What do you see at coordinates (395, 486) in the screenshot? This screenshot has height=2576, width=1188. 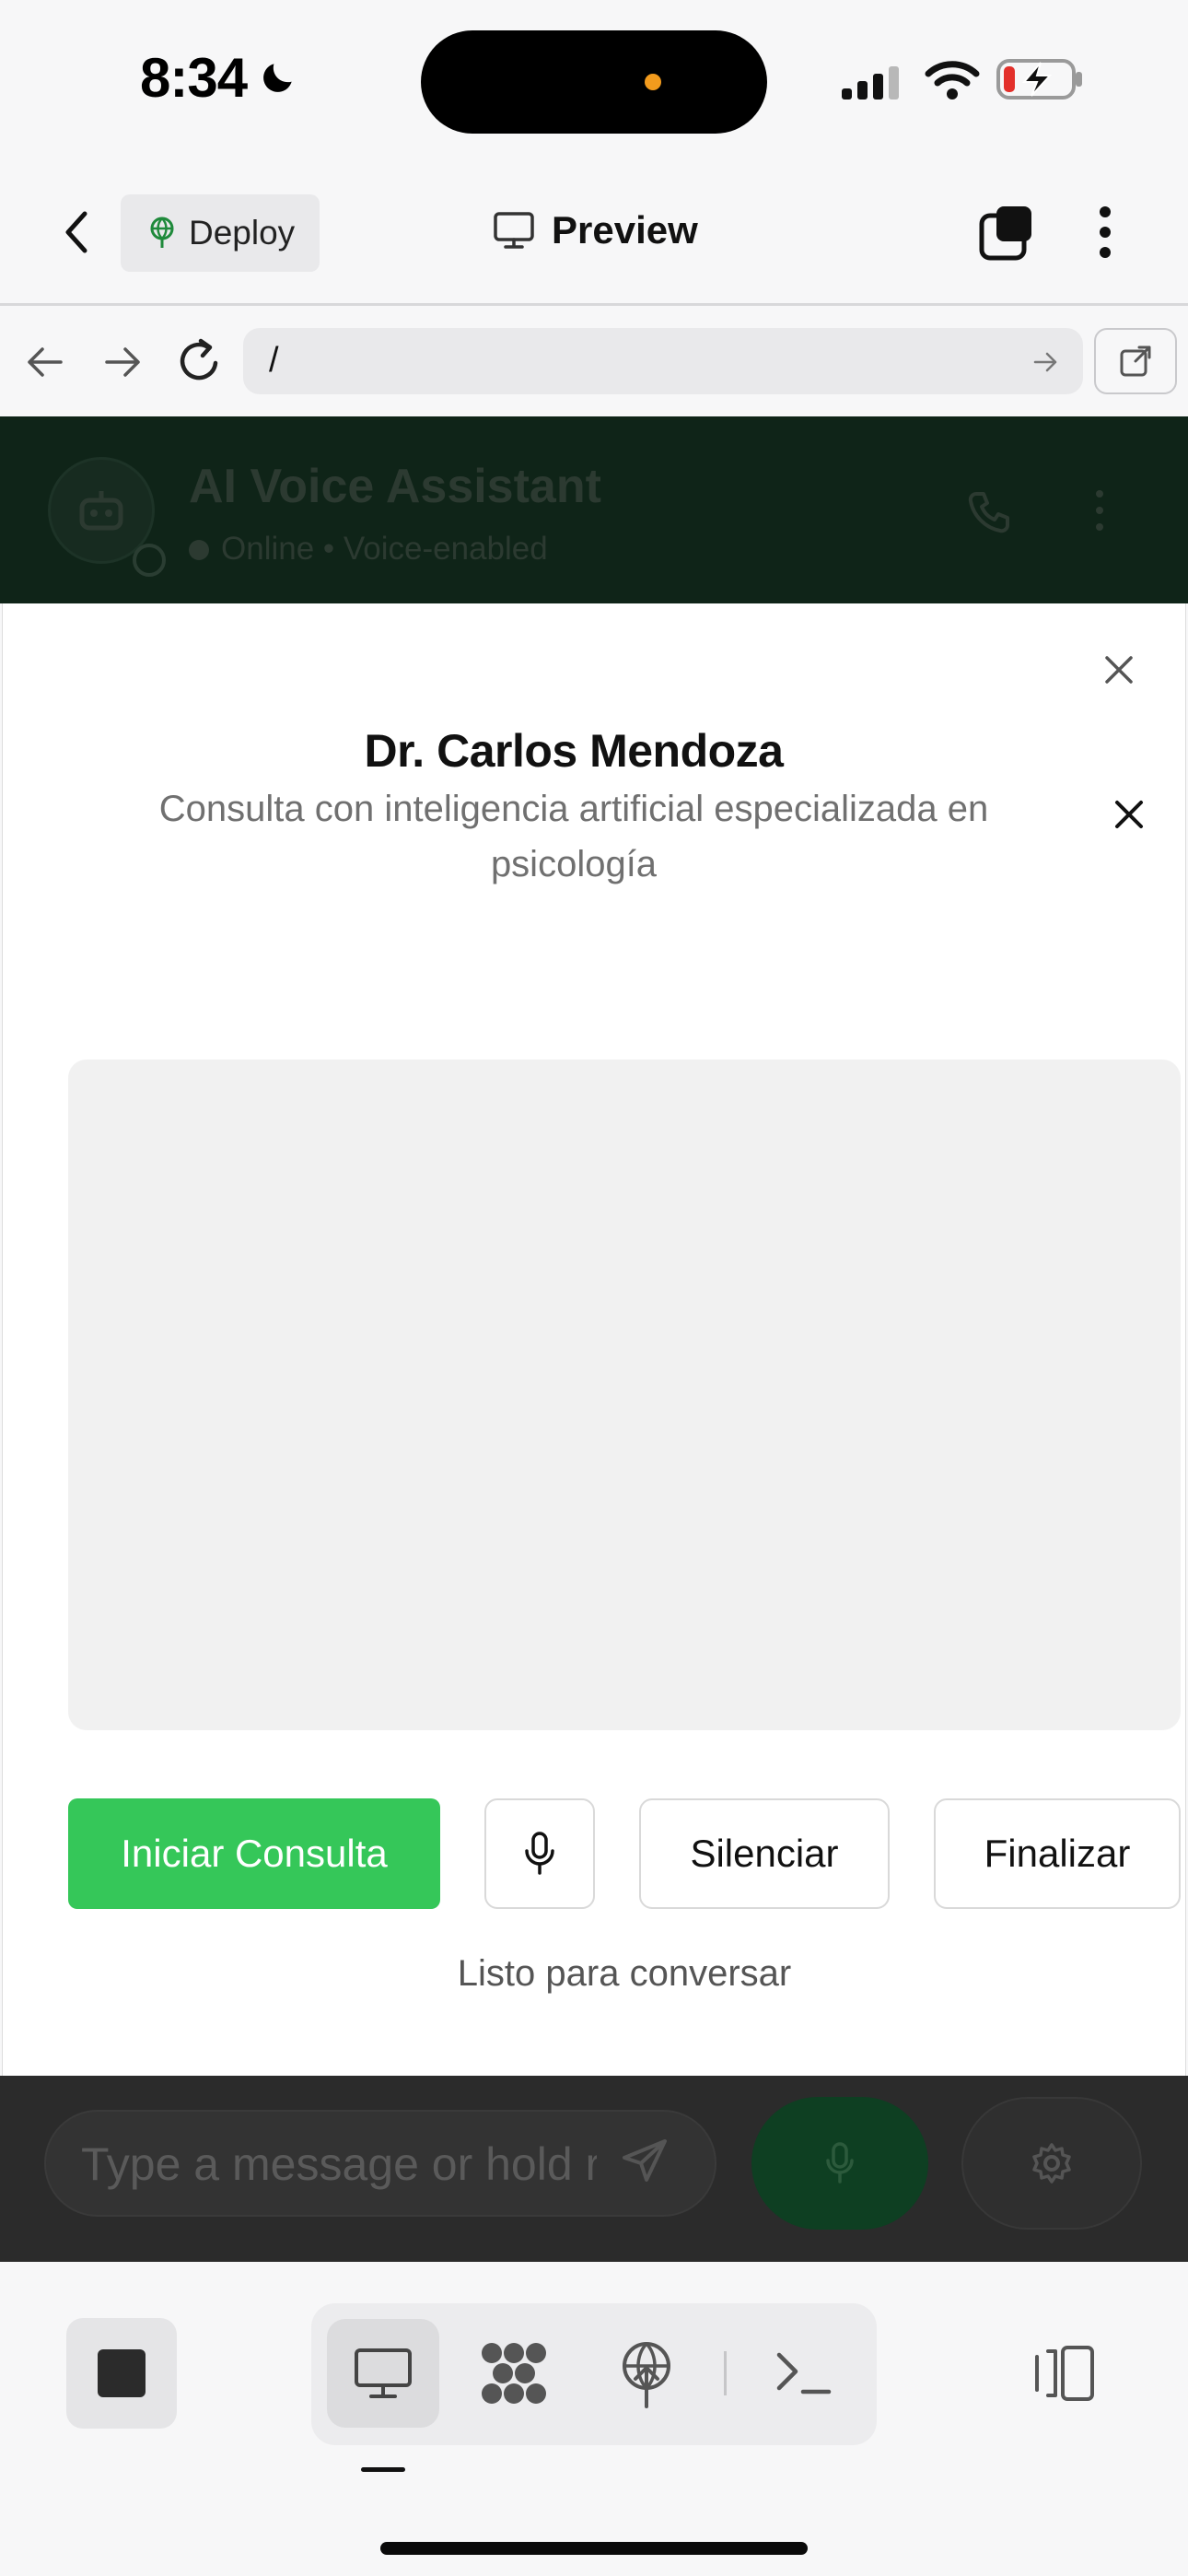 I see `background-app-title: AI Voice Assistant` at bounding box center [395, 486].